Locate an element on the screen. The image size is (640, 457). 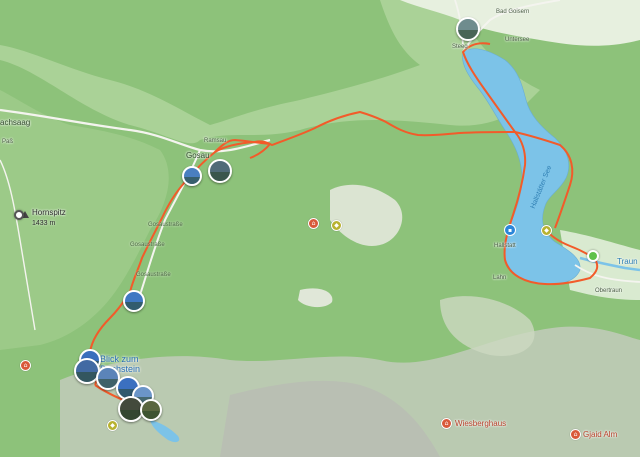
town-label-kirchsaag: achsaag is located at coordinates (15, 122).